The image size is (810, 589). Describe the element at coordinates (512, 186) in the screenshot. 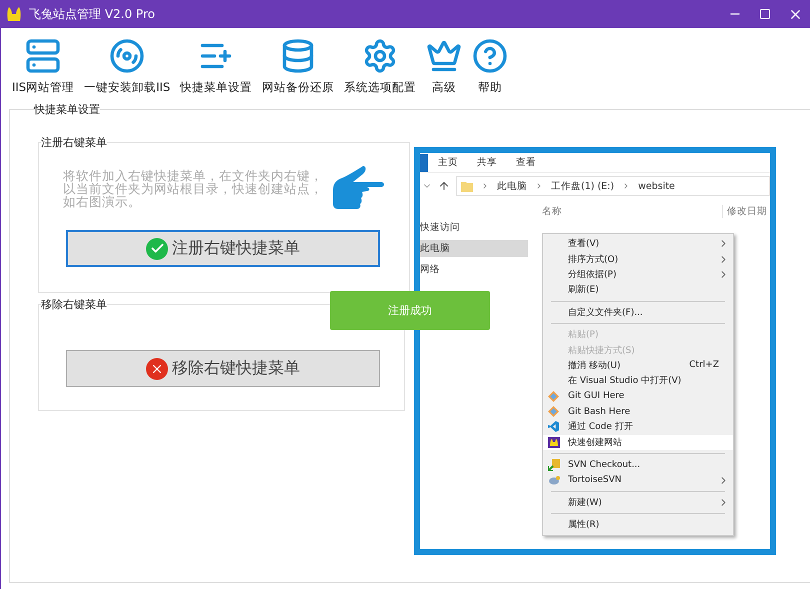

I see `breadcrumb-item: 此电脑` at that location.